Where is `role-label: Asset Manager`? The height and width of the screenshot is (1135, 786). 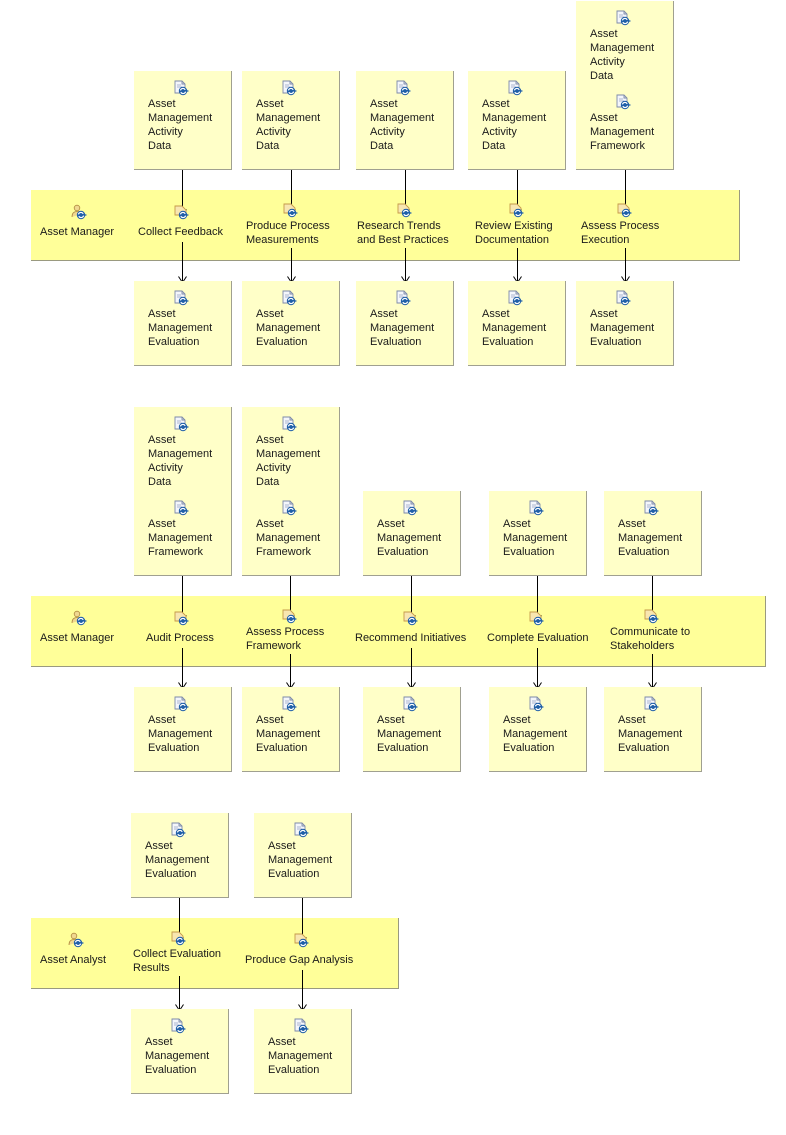 role-label: Asset Manager is located at coordinates (77, 638).